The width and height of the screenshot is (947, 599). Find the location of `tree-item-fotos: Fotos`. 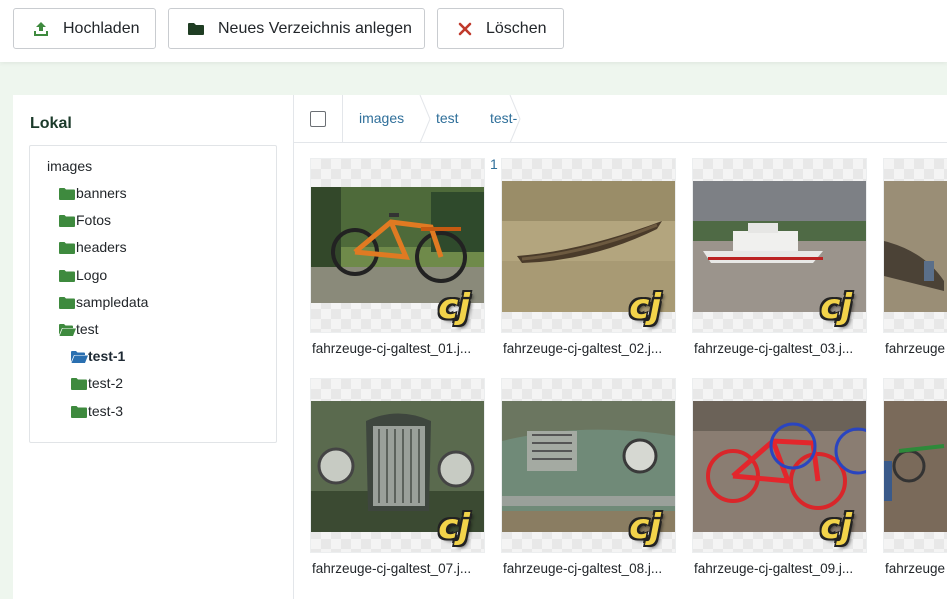

tree-item-fotos: Fotos is located at coordinates (85, 220).